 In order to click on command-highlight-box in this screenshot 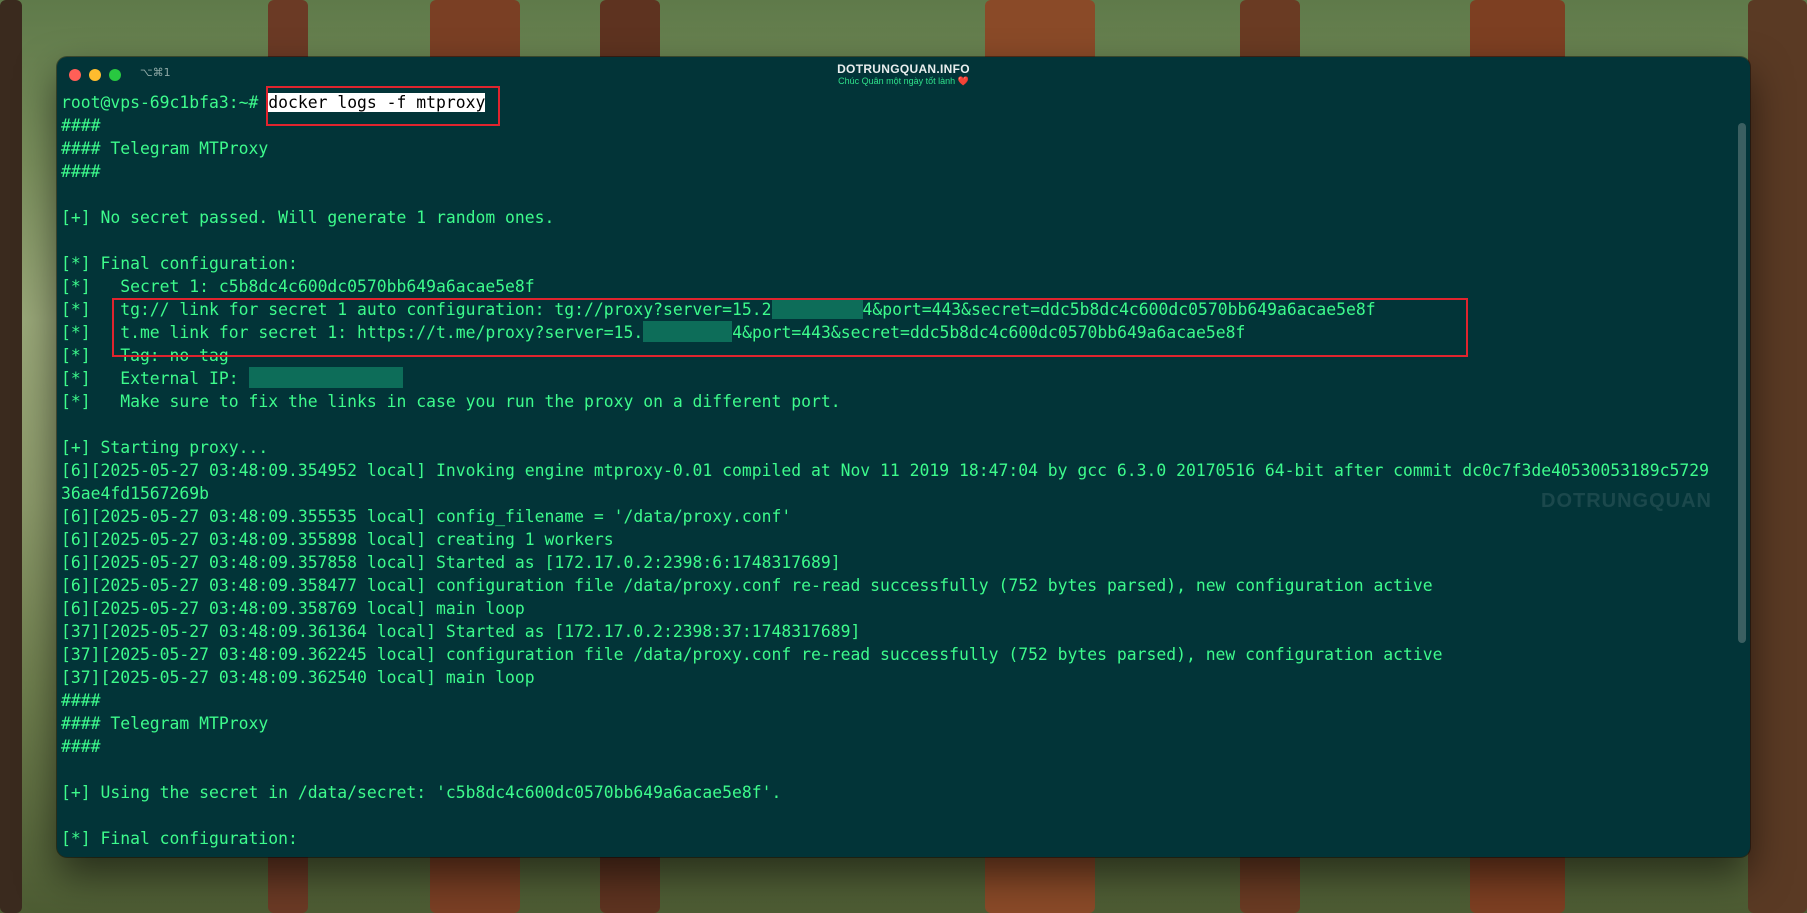, I will do `click(383, 106)`.